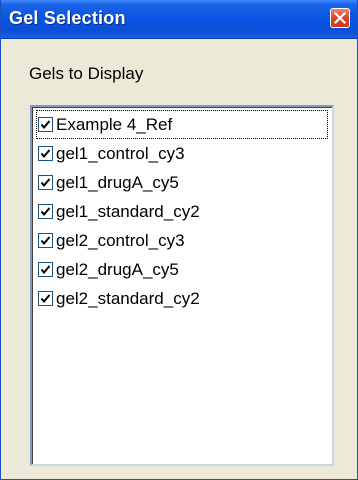 The height and width of the screenshot is (480, 358). I want to click on gel-item-gel1-standard-cy2: gel1_standard_cy2, so click(182, 211).